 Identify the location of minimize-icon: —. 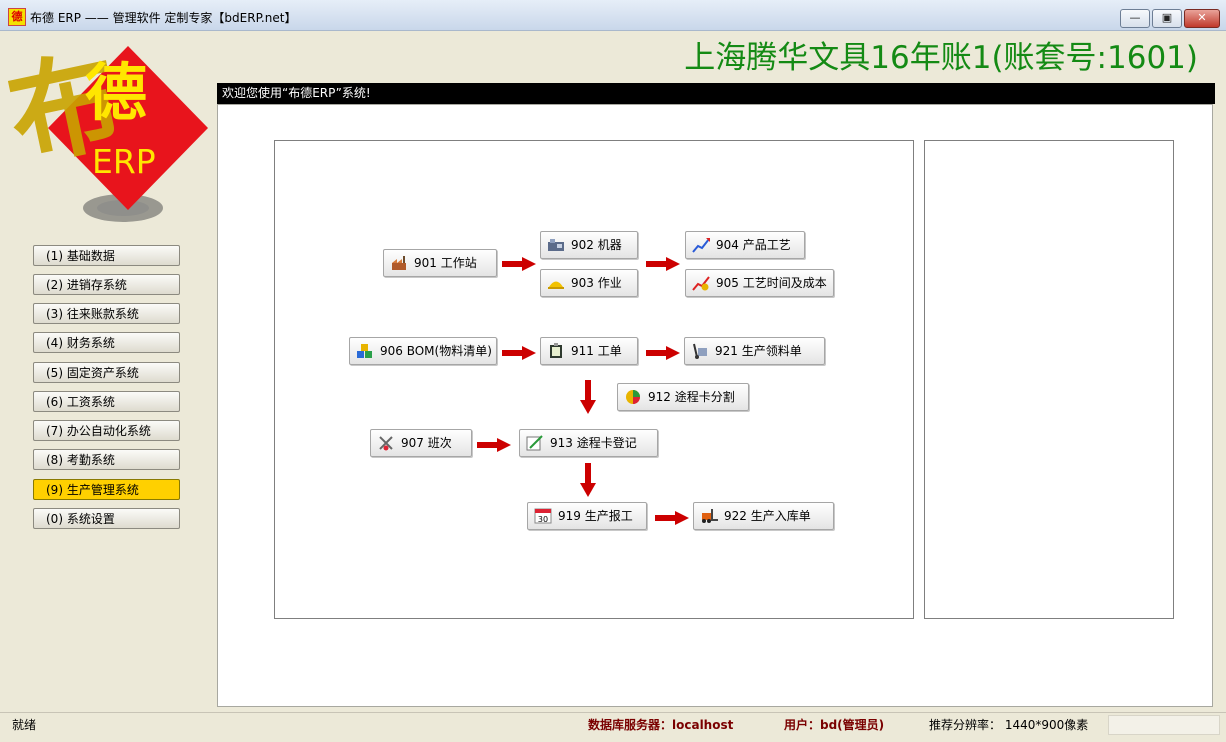
(1135, 17).